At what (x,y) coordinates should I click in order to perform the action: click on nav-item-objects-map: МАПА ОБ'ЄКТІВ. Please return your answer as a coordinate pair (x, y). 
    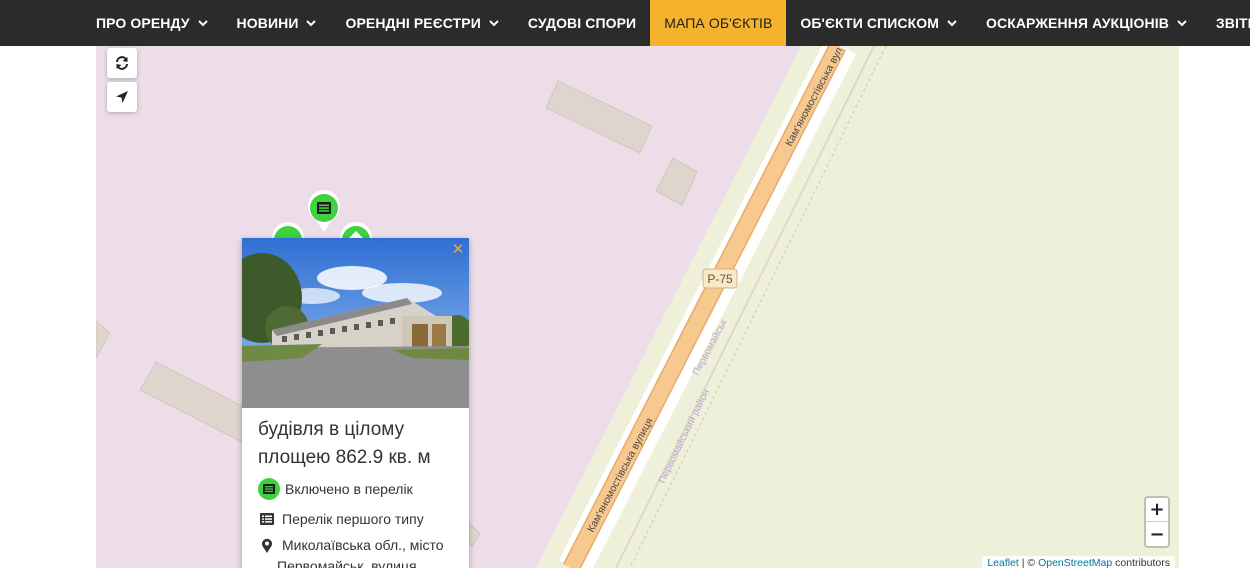
    Looking at the image, I should click on (718, 23).